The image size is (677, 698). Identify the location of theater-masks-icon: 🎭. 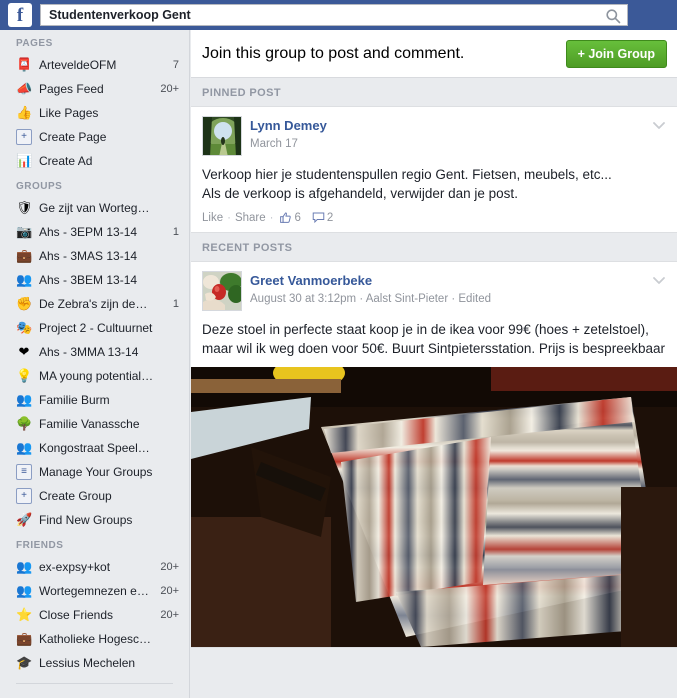
(24, 327).